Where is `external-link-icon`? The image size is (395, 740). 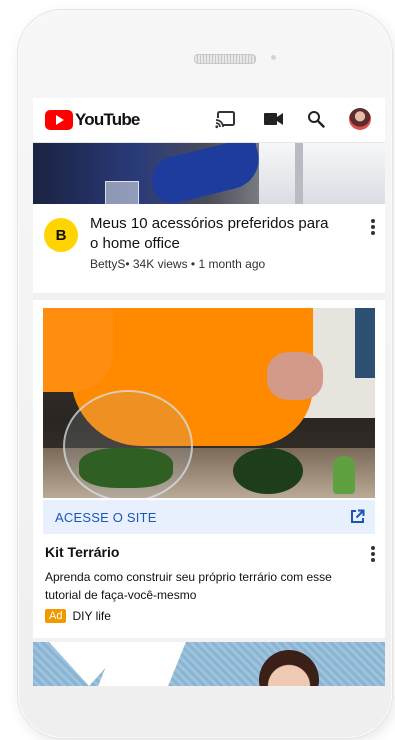 external-link-icon is located at coordinates (358, 516).